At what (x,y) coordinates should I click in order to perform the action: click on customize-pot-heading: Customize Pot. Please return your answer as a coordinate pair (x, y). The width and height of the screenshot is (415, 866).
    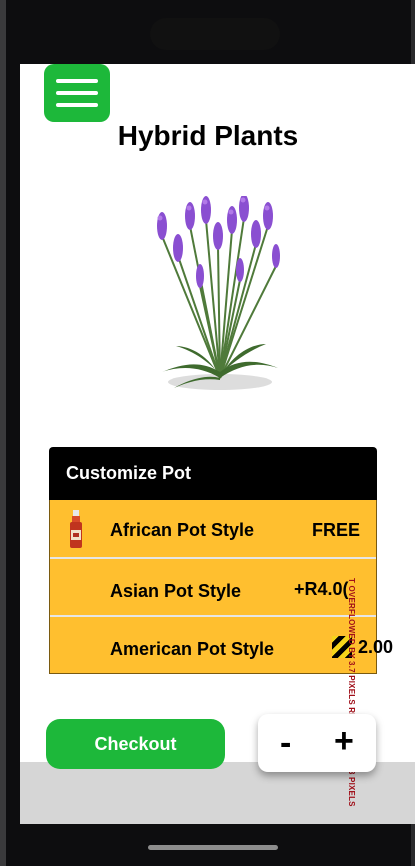
    Looking at the image, I should click on (129, 473).